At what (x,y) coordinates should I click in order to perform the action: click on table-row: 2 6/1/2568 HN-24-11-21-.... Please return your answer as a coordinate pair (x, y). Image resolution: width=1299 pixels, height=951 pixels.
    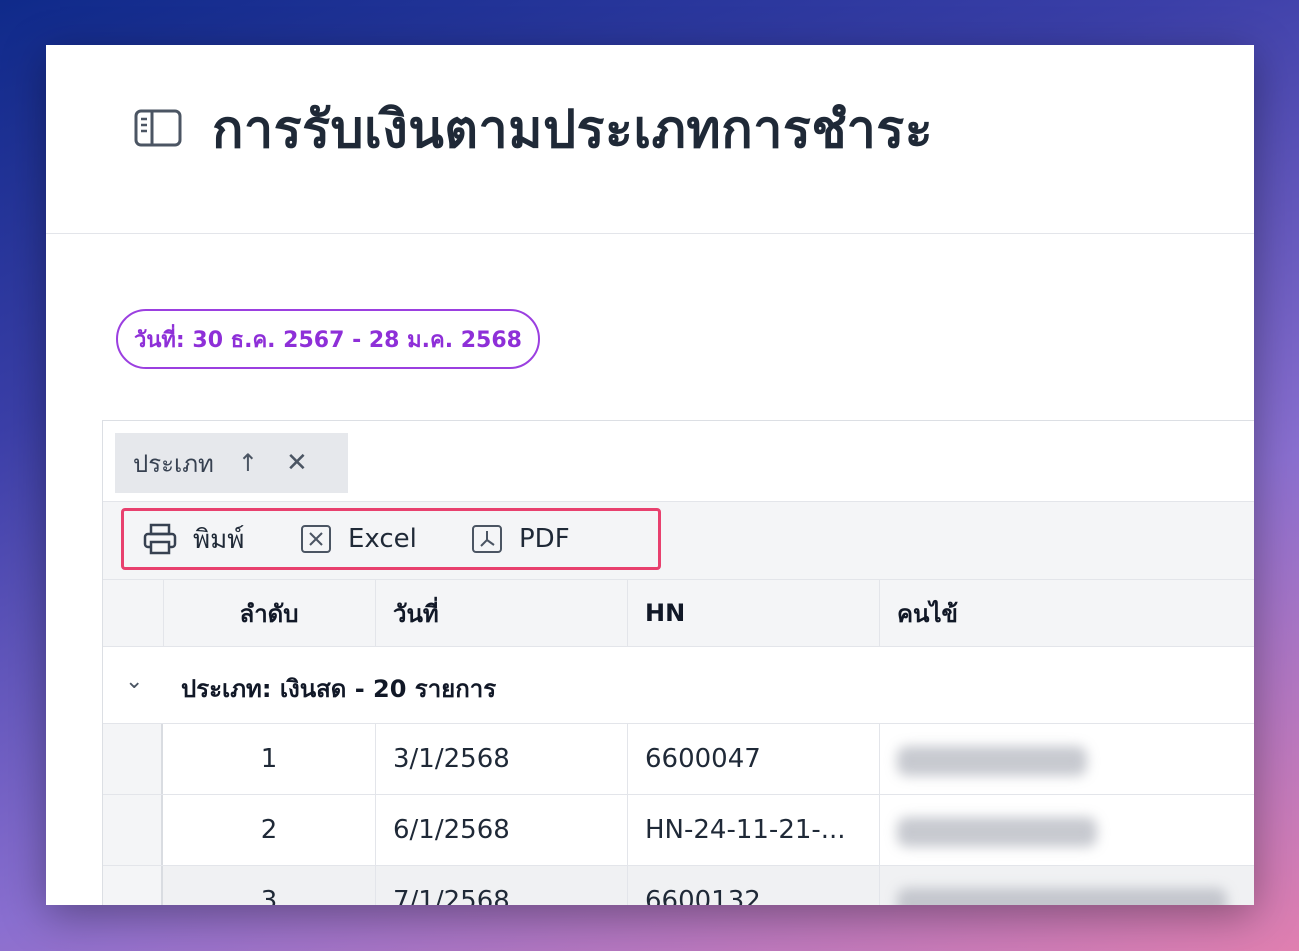
    Looking at the image, I should click on (678, 830).